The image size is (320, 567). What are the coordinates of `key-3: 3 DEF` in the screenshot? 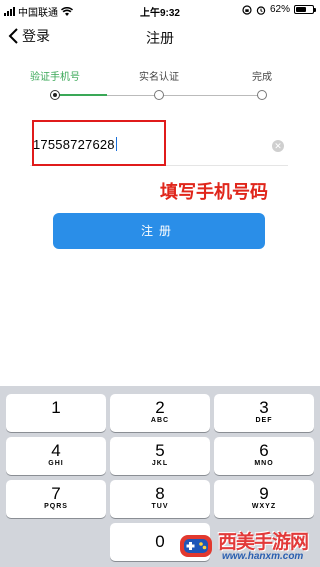 It's located at (264, 413).